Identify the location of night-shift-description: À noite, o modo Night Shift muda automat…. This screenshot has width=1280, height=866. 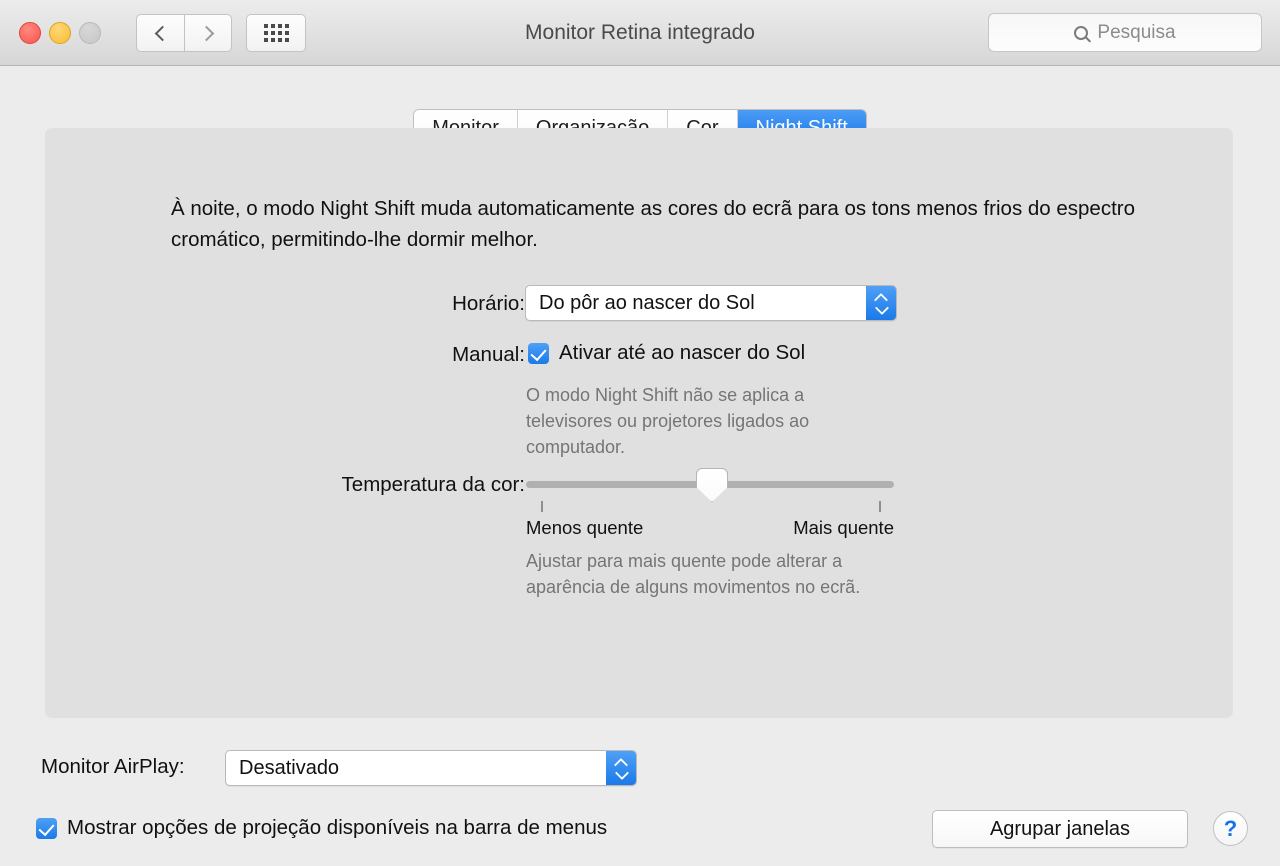
(653, 224).